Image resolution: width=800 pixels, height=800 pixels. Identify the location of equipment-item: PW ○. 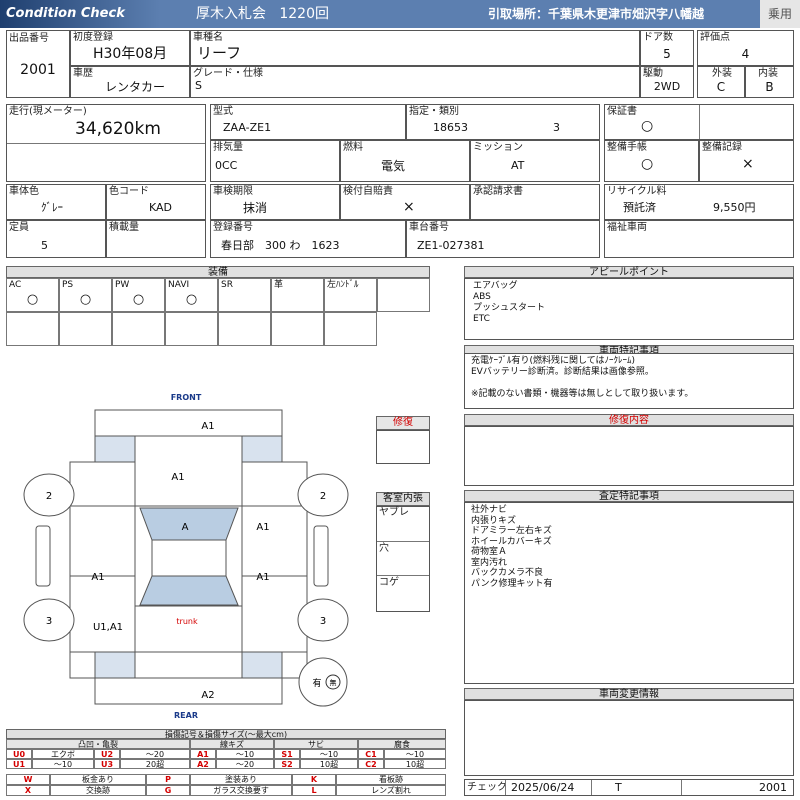
(138, 295).